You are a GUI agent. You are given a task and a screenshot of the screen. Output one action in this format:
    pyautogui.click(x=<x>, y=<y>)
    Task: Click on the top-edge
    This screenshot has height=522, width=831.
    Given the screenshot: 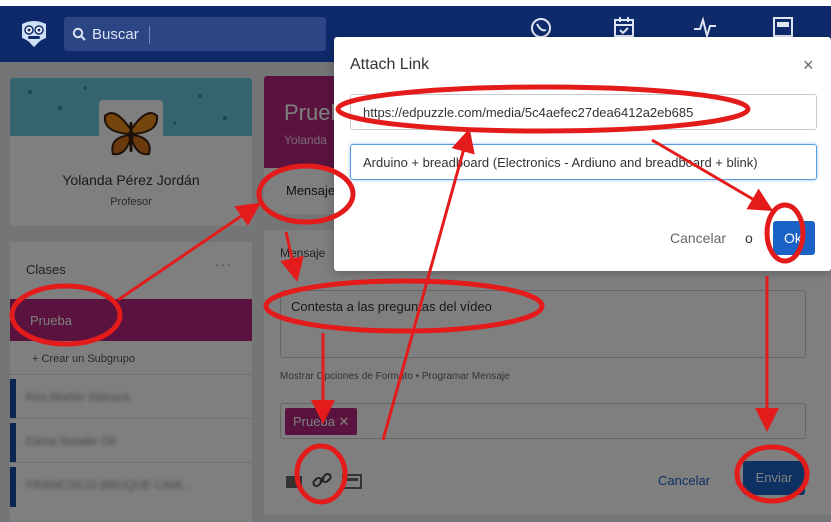 What is the action you would take?
    pyautogui.click(x=415, y=3)
    